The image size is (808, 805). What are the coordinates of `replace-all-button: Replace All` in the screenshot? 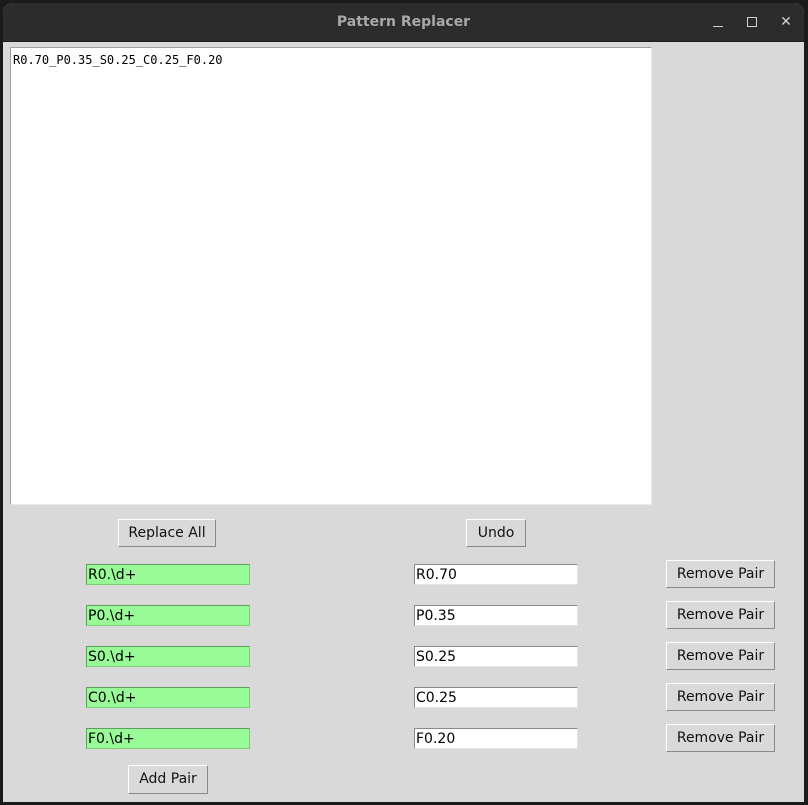 It's located at (167, 533).